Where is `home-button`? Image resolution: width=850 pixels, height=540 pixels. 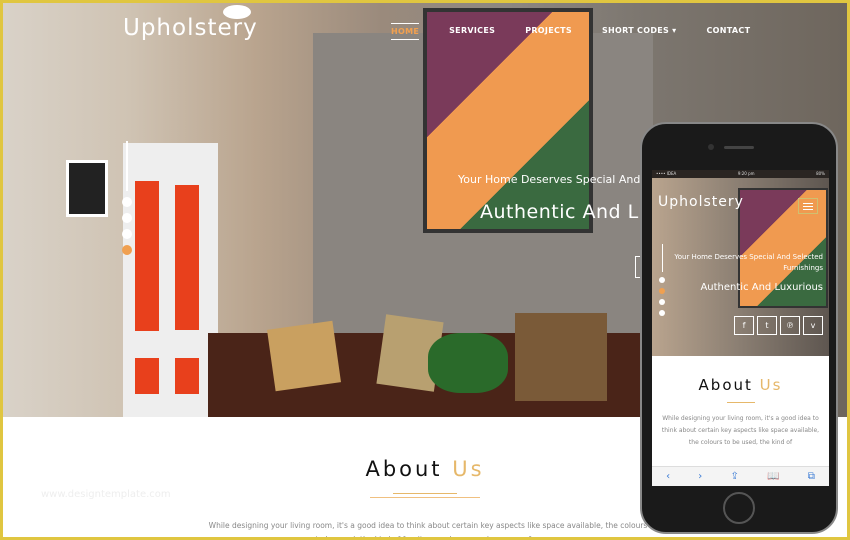 home-button is located at coordinates (739, 508).